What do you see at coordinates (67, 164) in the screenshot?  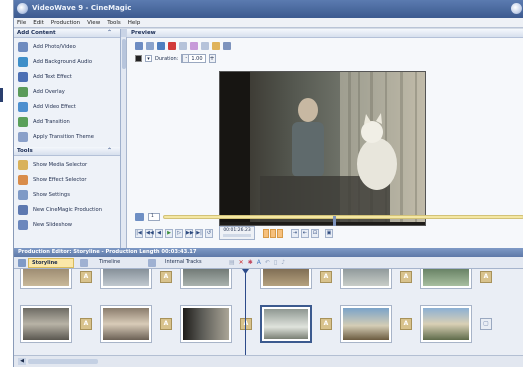 I see `show-media-selector-item: Show Media Selector` at bounding box center [67, 164].